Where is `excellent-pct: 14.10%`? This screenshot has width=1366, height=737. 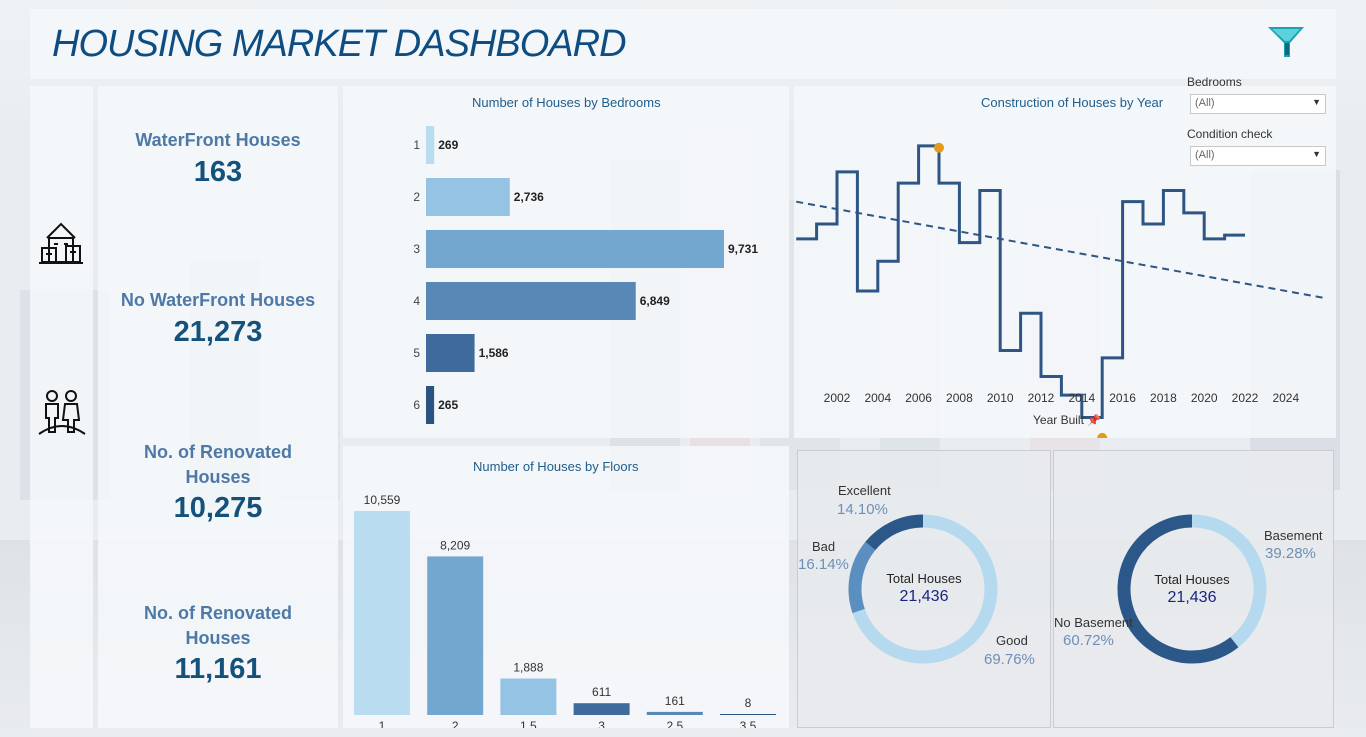
excellent-pct: 14.10% is located at coordinates (862, 509).